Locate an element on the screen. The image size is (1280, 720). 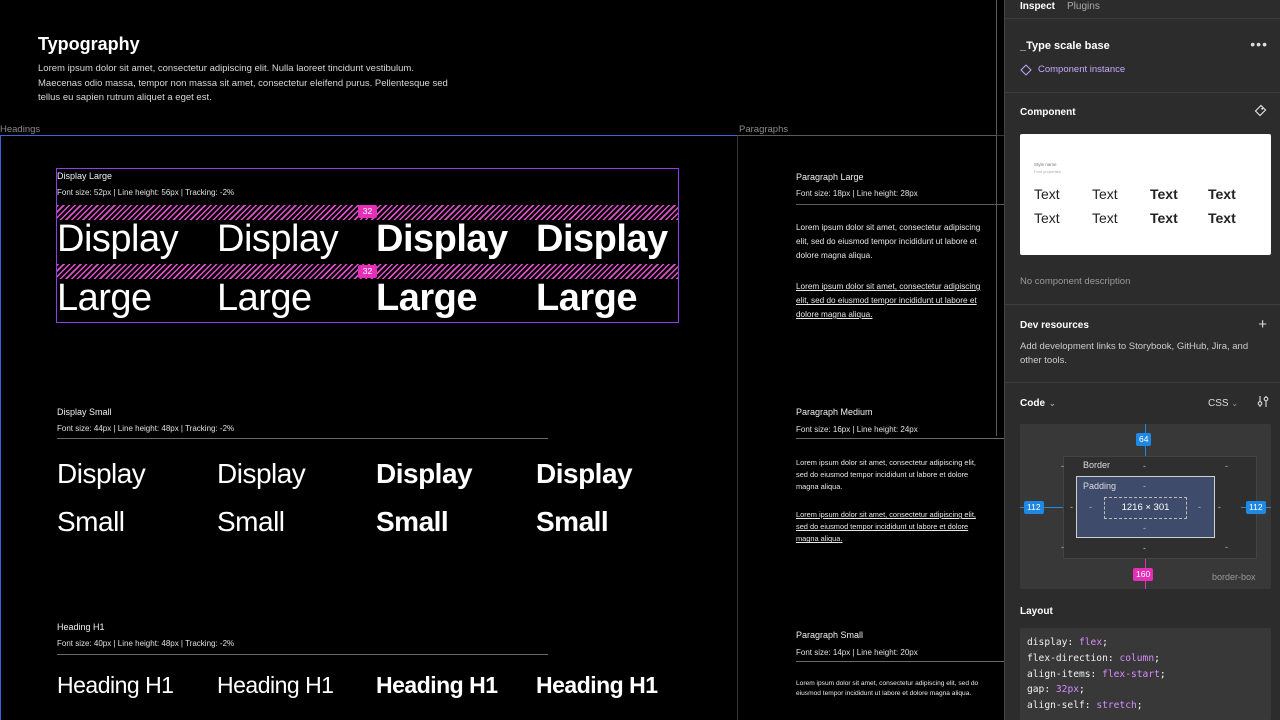
style-name-paragraph-medium: Paragraph Medium is located at coordinates (834, 412).